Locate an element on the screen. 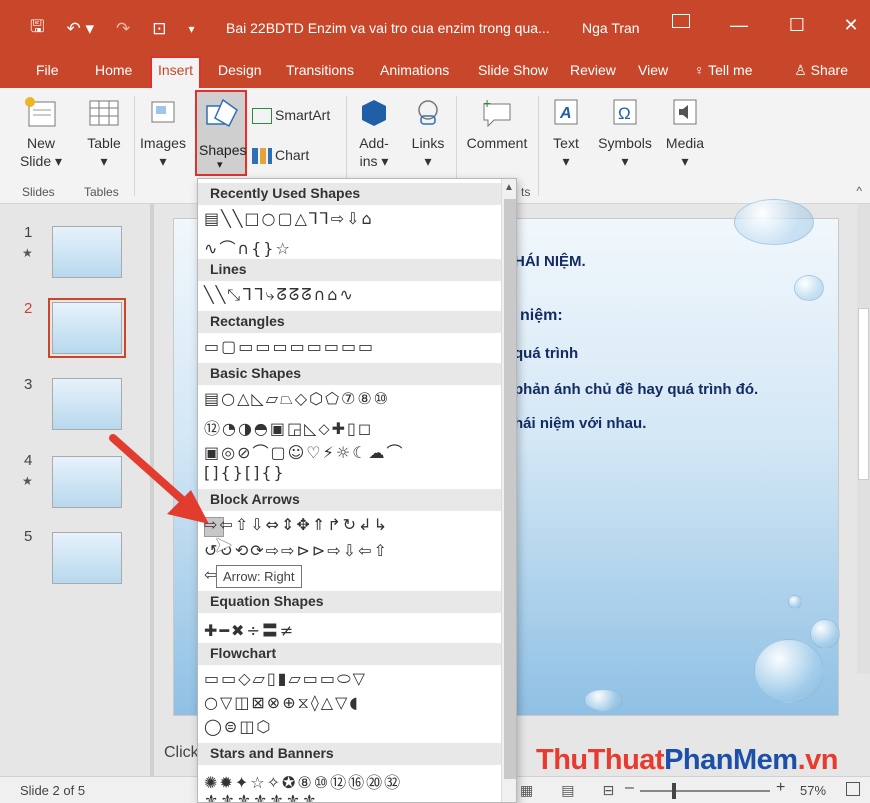  dropdown-scrollbar-thumb is located at coordinates (510, 489).